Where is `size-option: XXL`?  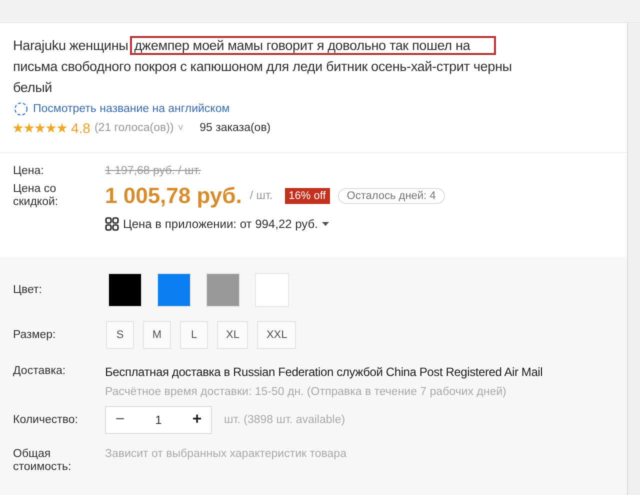 size-option: XXL is located at coordinates (276, 335).